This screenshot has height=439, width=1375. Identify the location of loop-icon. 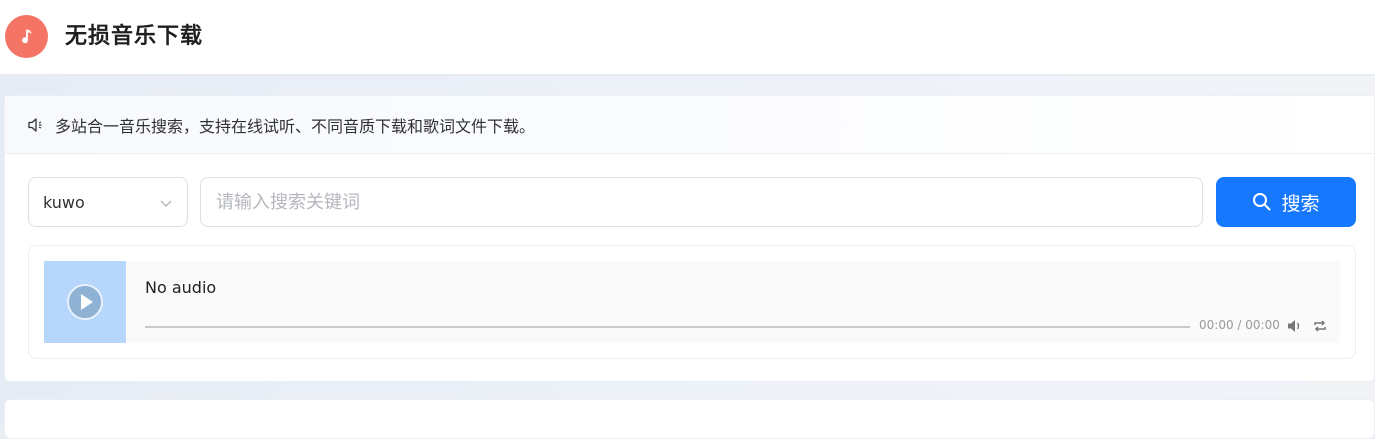
(1320, 326).